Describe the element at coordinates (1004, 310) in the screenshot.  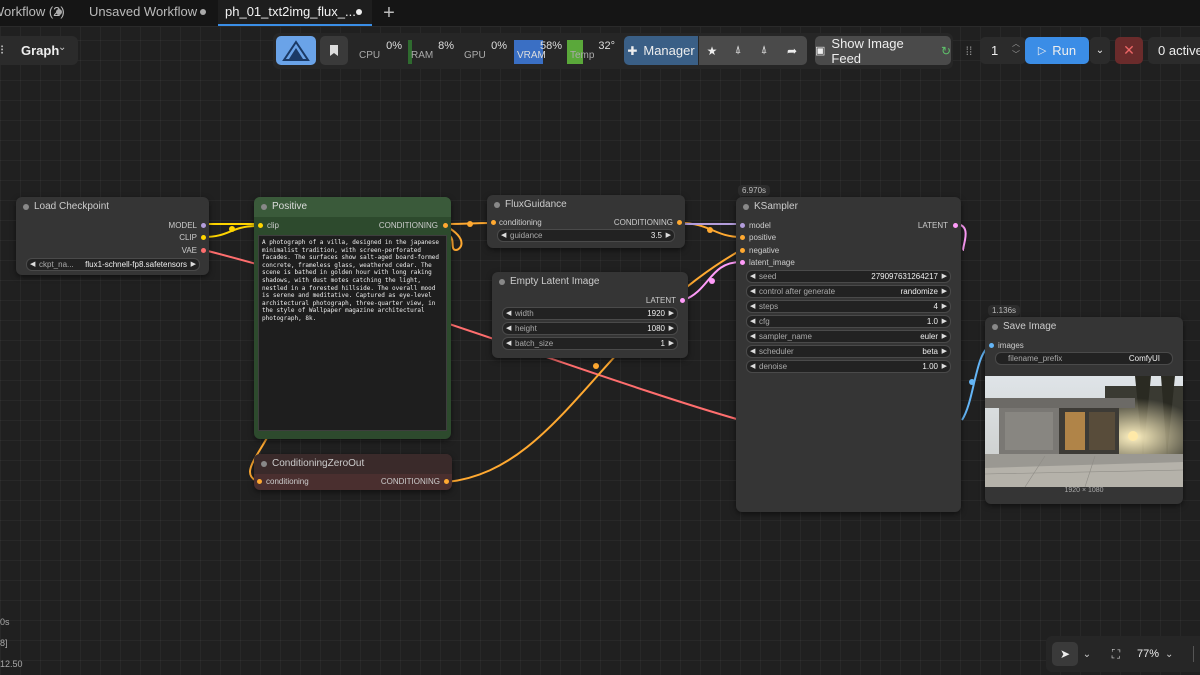
I see `save-image-time-badge: 1.136s` at that location.